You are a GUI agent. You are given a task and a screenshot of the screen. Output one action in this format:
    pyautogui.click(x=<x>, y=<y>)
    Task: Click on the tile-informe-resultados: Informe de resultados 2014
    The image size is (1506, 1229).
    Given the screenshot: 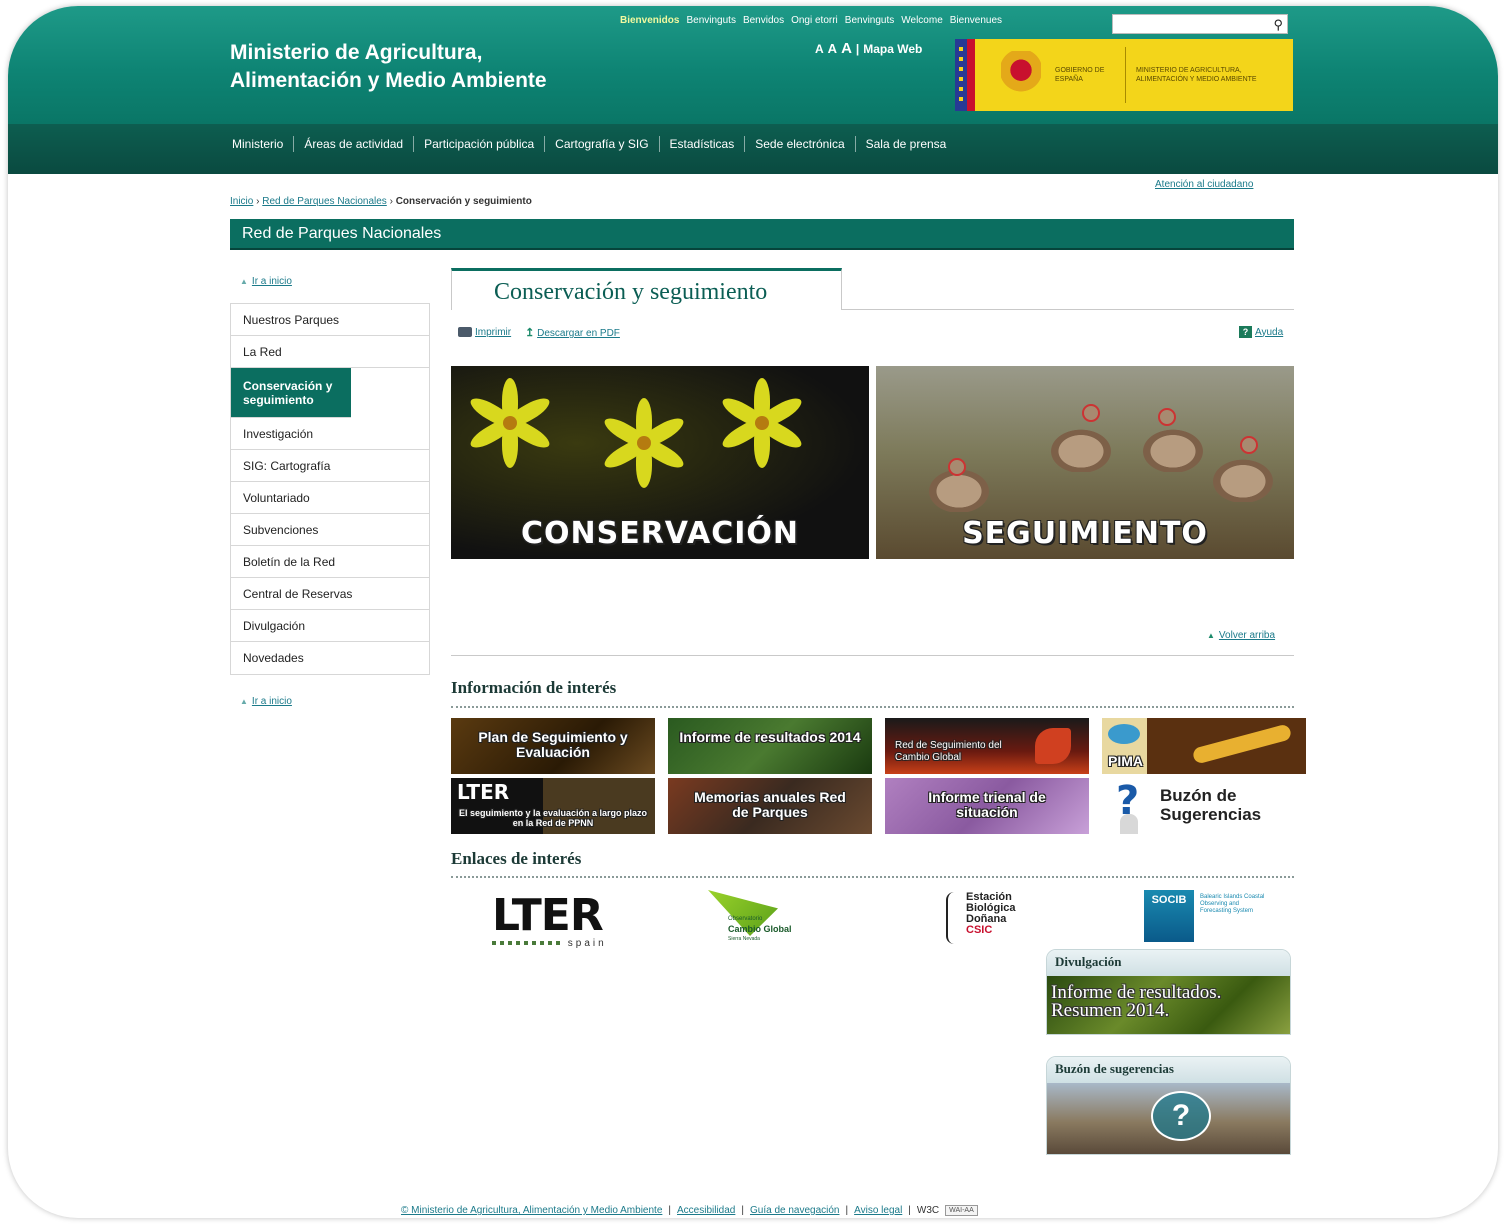 What is the action you would take?
    pyautogui.click(x=770, y=746)
    